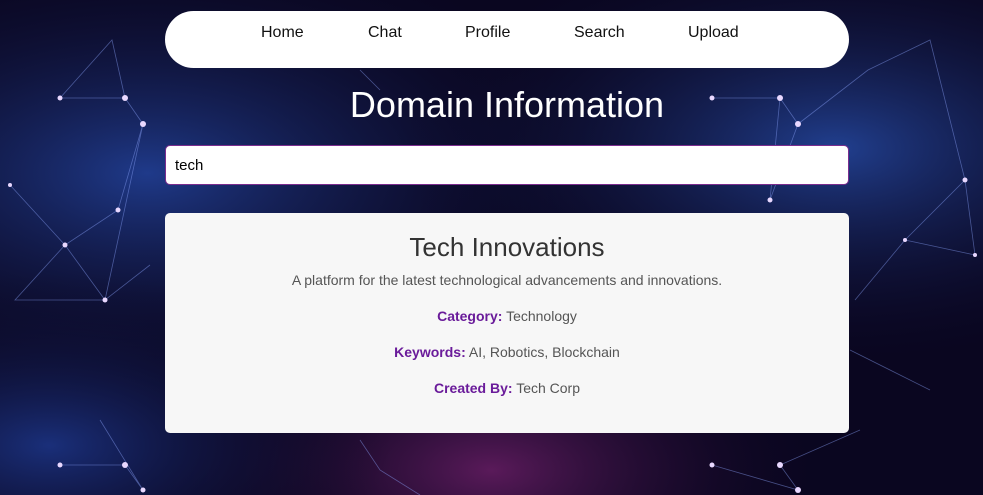 Image resolution: width=983 pixels, height=495 pixels. What do you see at coordinates (507, 165) in the screenshot?
I see `domain-search-input` at bounding box center [507, 165].